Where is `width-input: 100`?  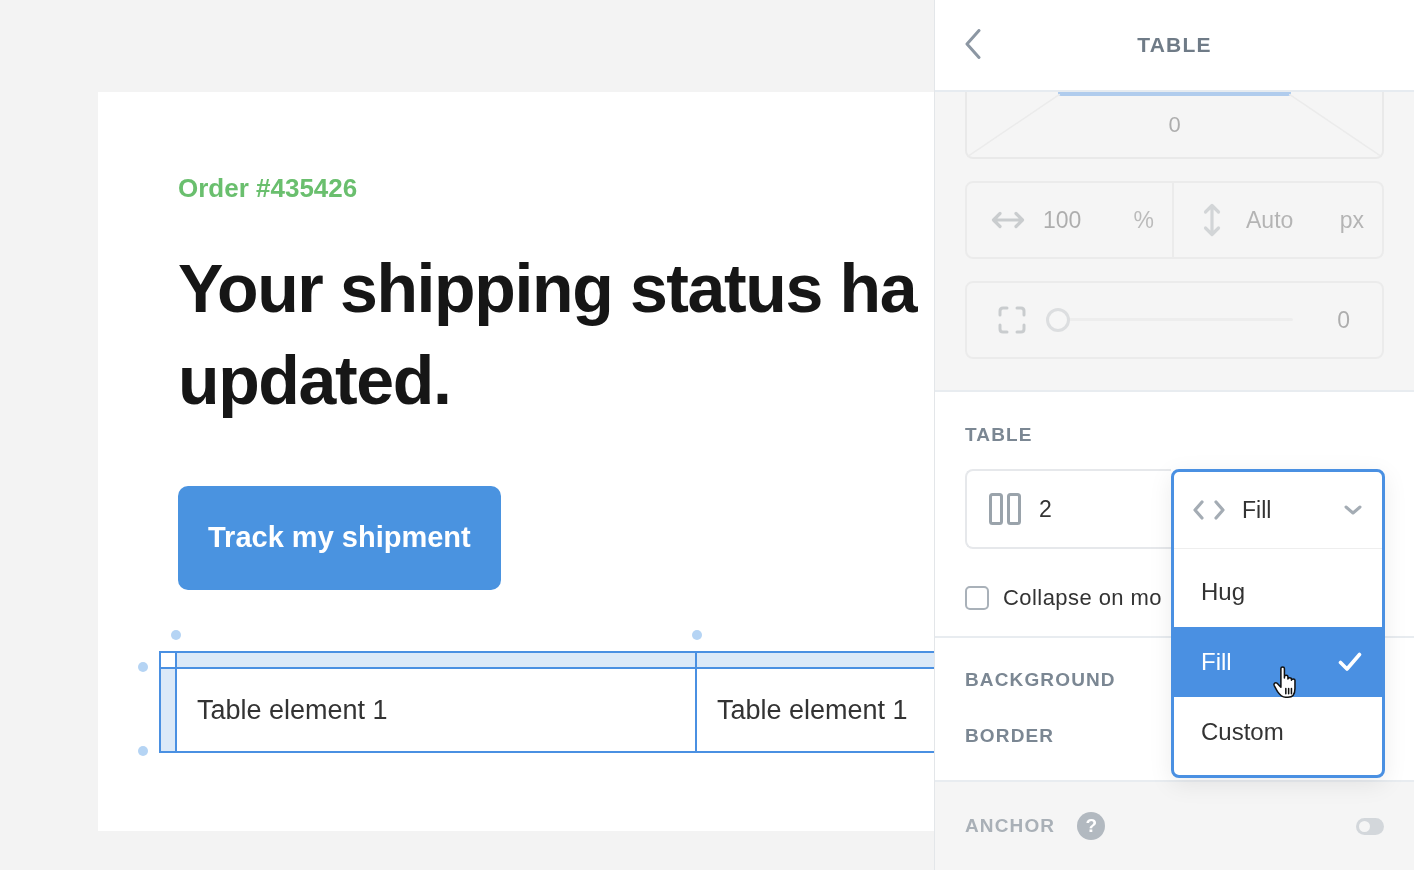
width-input: 100 is located at coordinates (1073, 220).